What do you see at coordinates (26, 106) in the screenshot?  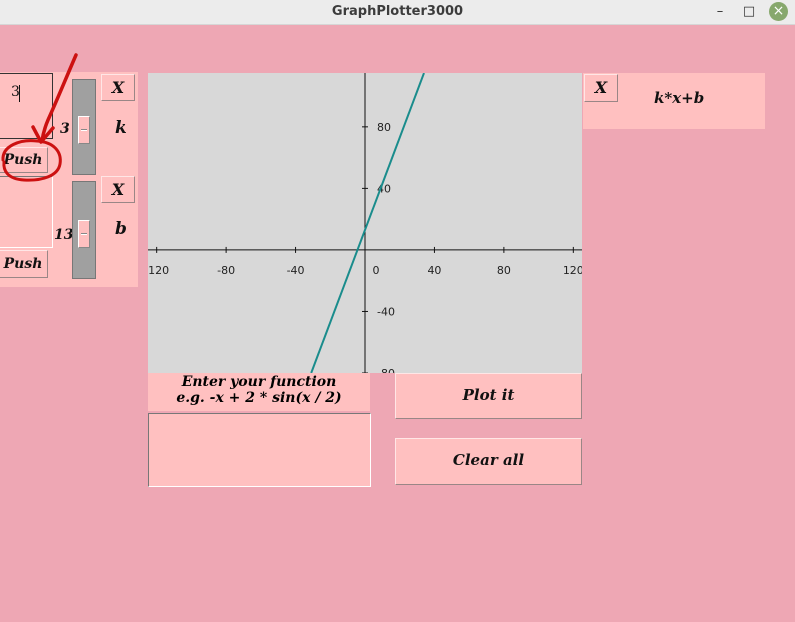 I see `value-entry: 3` at bounding box center [26, 106].